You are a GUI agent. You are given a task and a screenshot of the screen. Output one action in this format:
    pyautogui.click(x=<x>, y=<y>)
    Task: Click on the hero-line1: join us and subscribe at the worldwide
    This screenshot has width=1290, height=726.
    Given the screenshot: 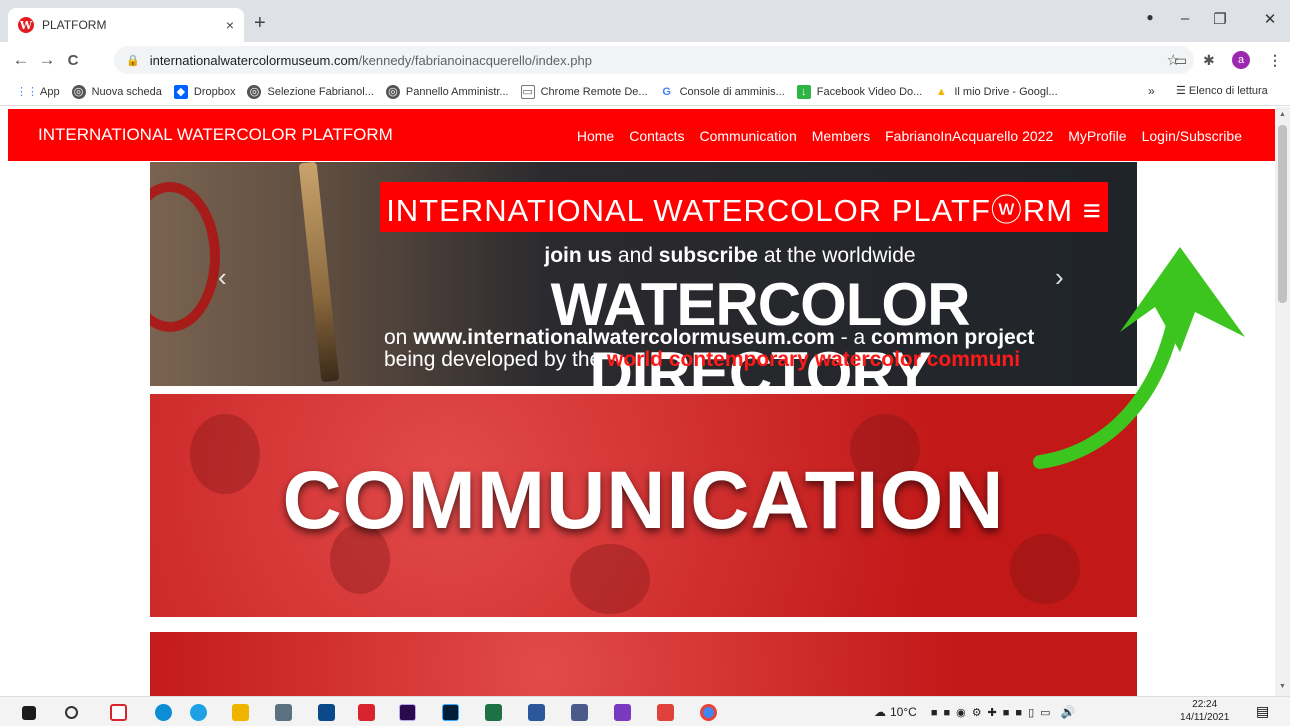 What is the action you would take?
    pyautogui.click(x=730, y=256)
    